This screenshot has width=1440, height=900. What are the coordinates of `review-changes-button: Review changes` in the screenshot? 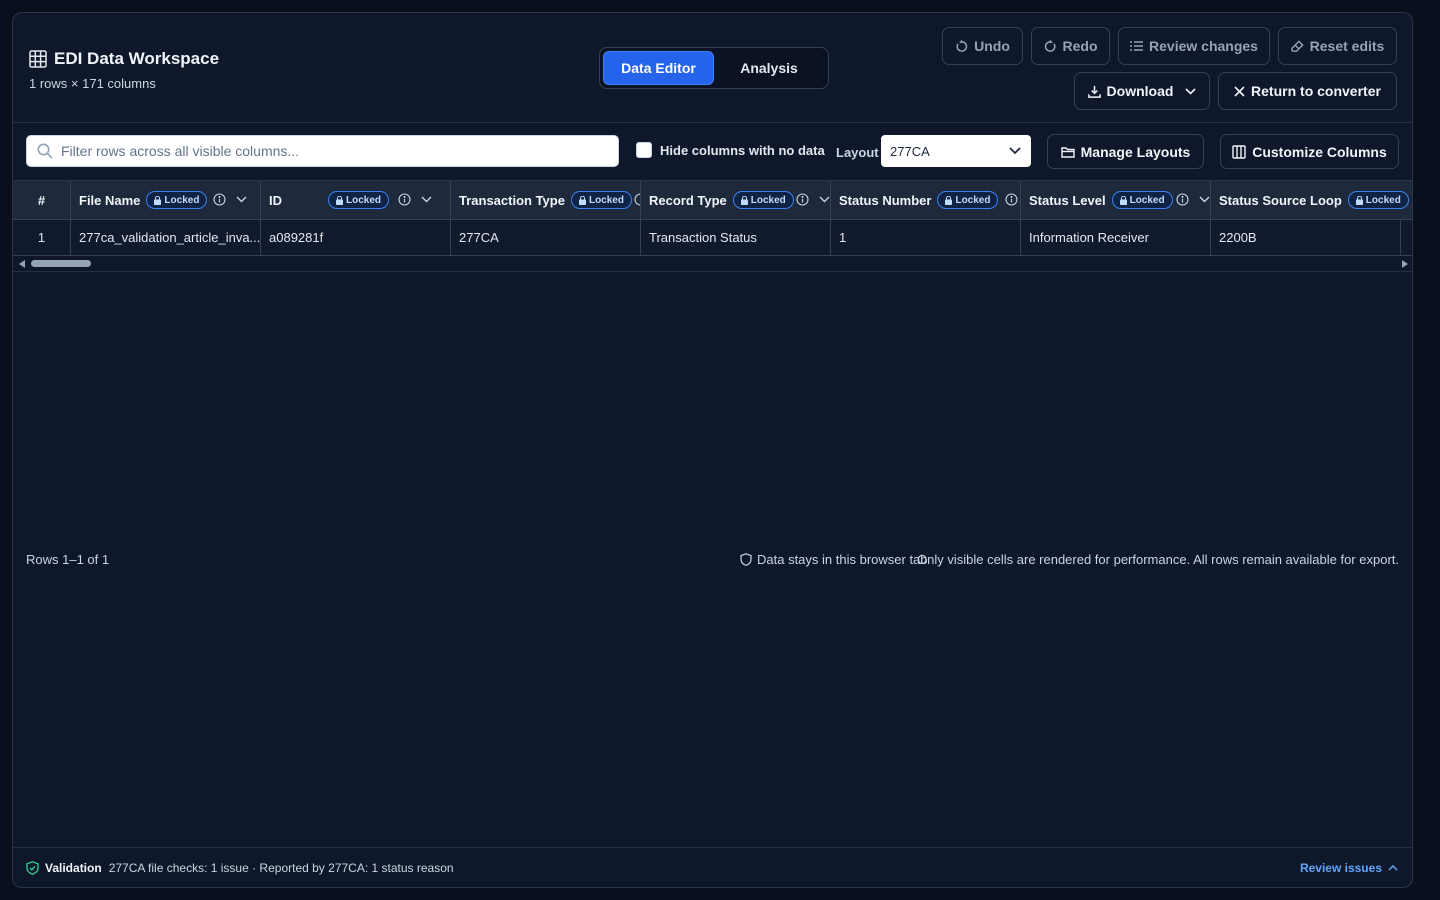 It's located at (1194, 46).